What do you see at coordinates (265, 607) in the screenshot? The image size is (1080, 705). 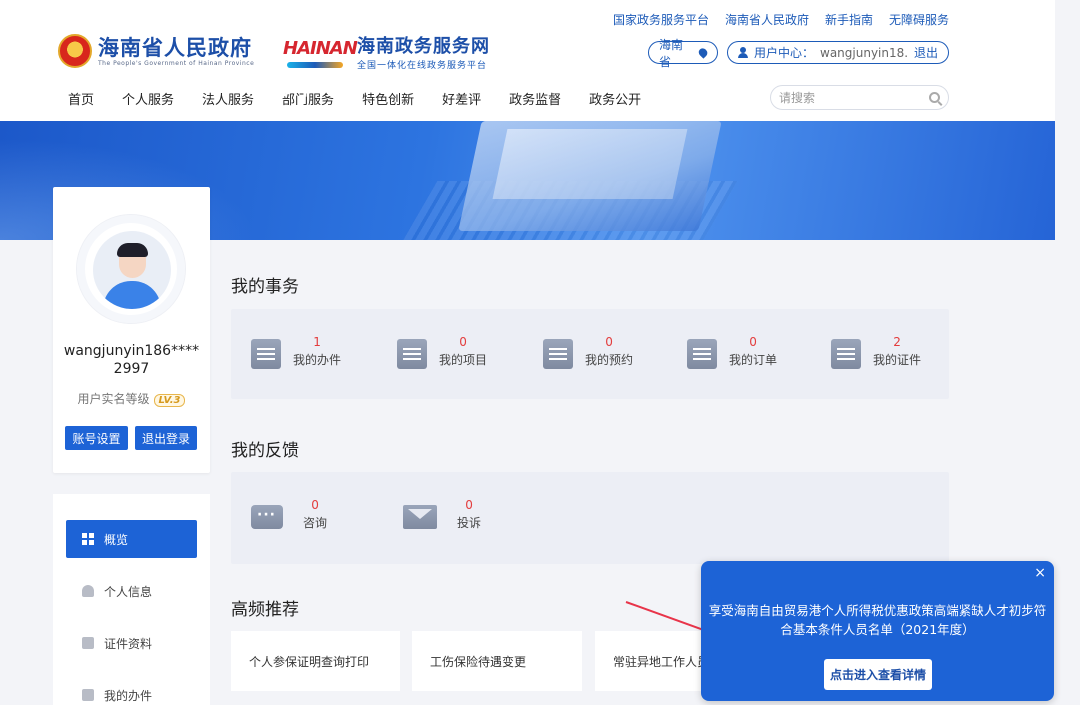 I see `recommend-title: 高频推荐` at bounding box center [265, 607].